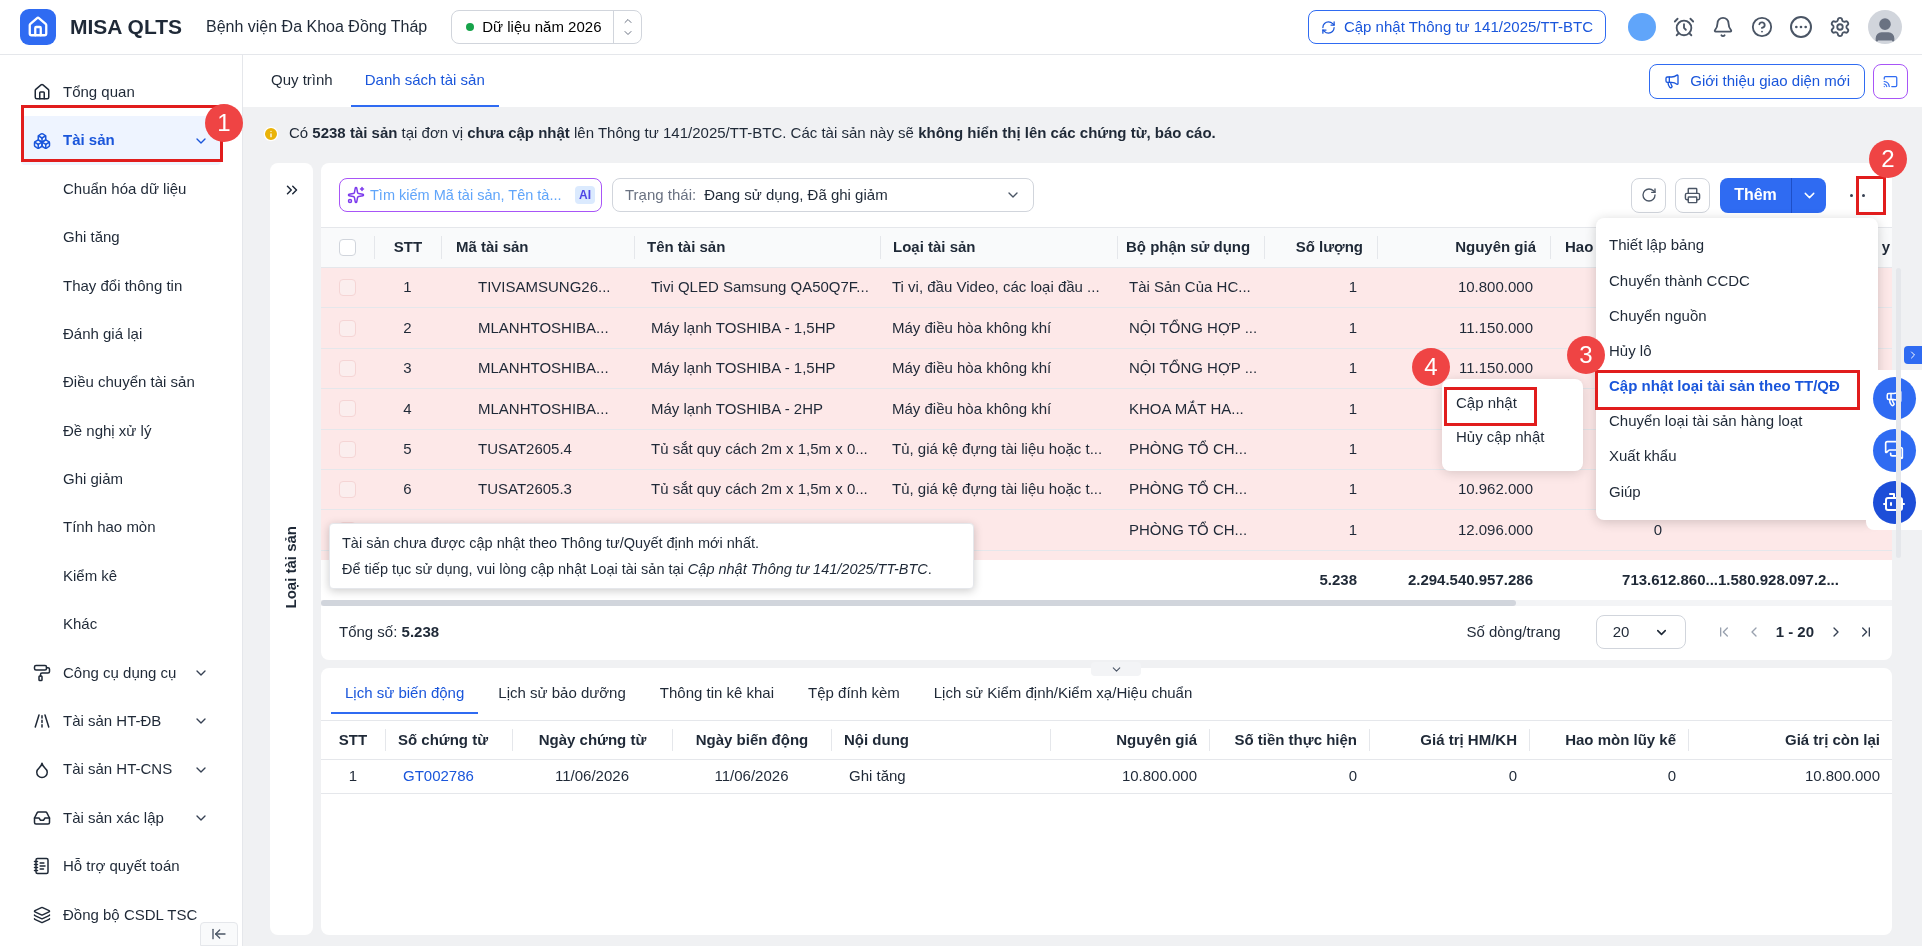 This screenshot has height=946, width=1922. What do you see at coordinates (121, 334) in the screenshot?
I see `sidebar-subitem: Đánh giá lại` at bounding box center [121, 334].